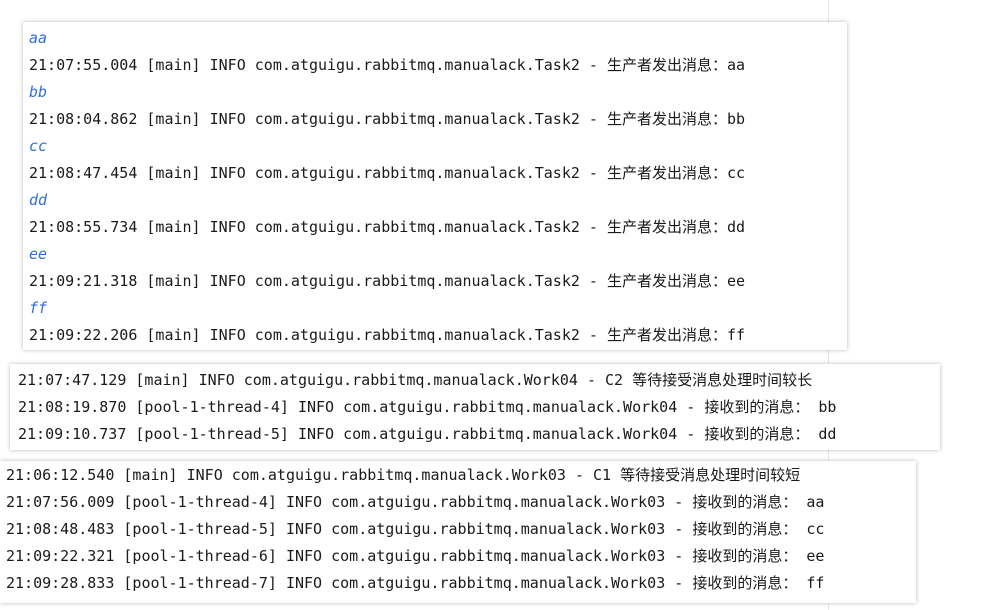 This screenshot has width=983, height=610. Describe the element at coordinates (38, 308) in the screenshot. I see `console-input-line: ff` at that location.